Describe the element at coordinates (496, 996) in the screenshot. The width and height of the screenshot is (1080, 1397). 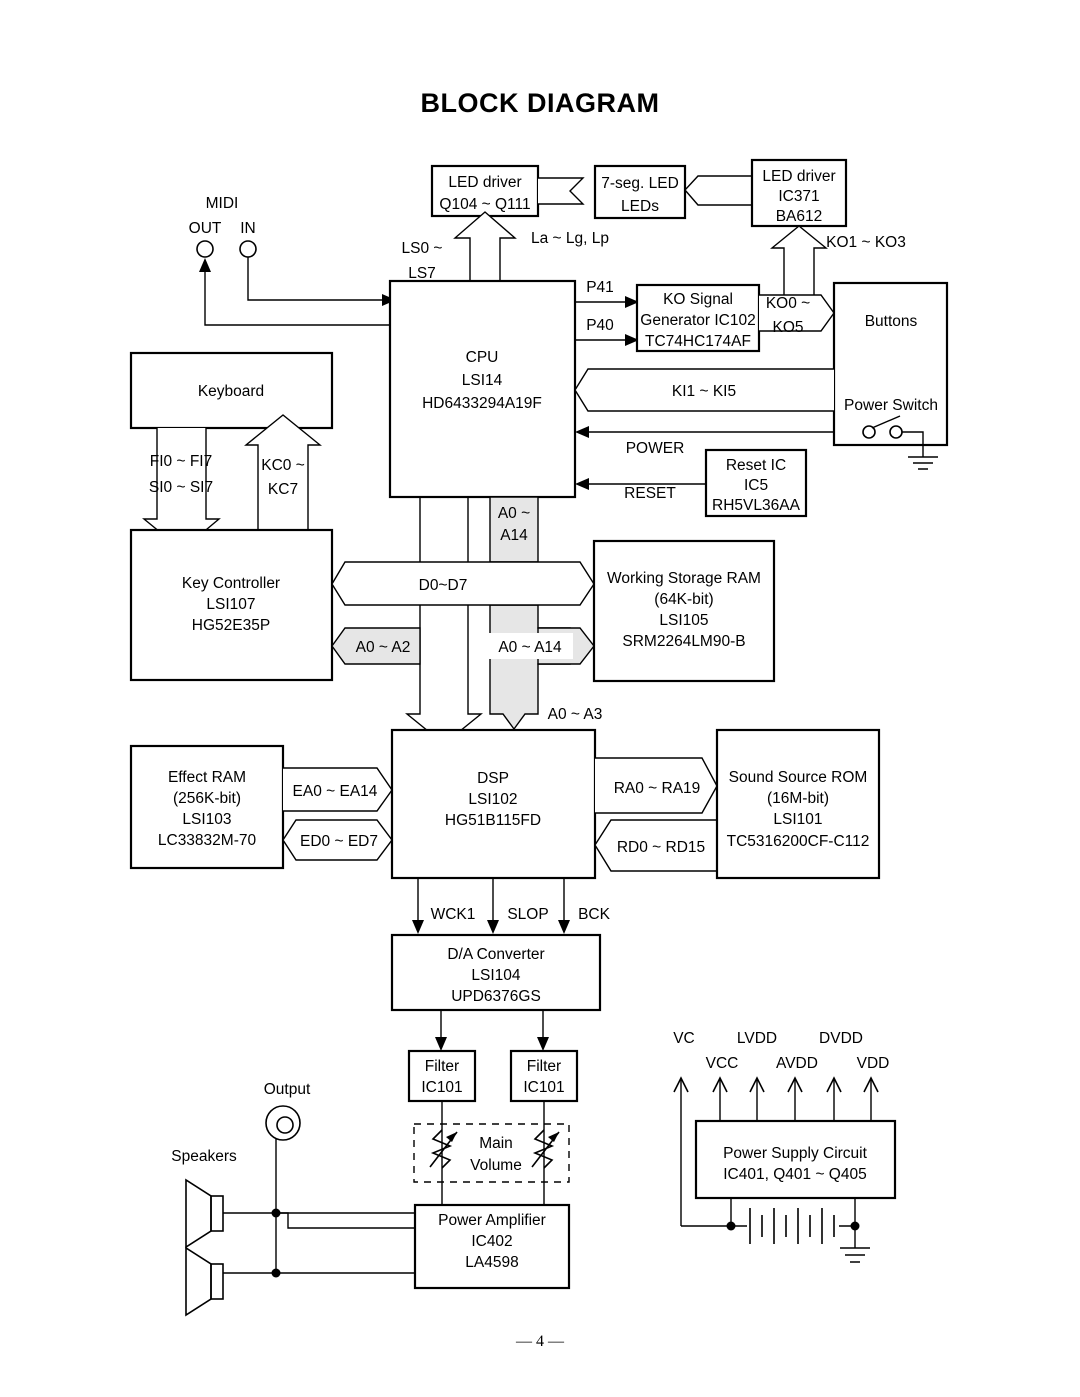
I see `dac-line3: UPD6376GS` at that location.